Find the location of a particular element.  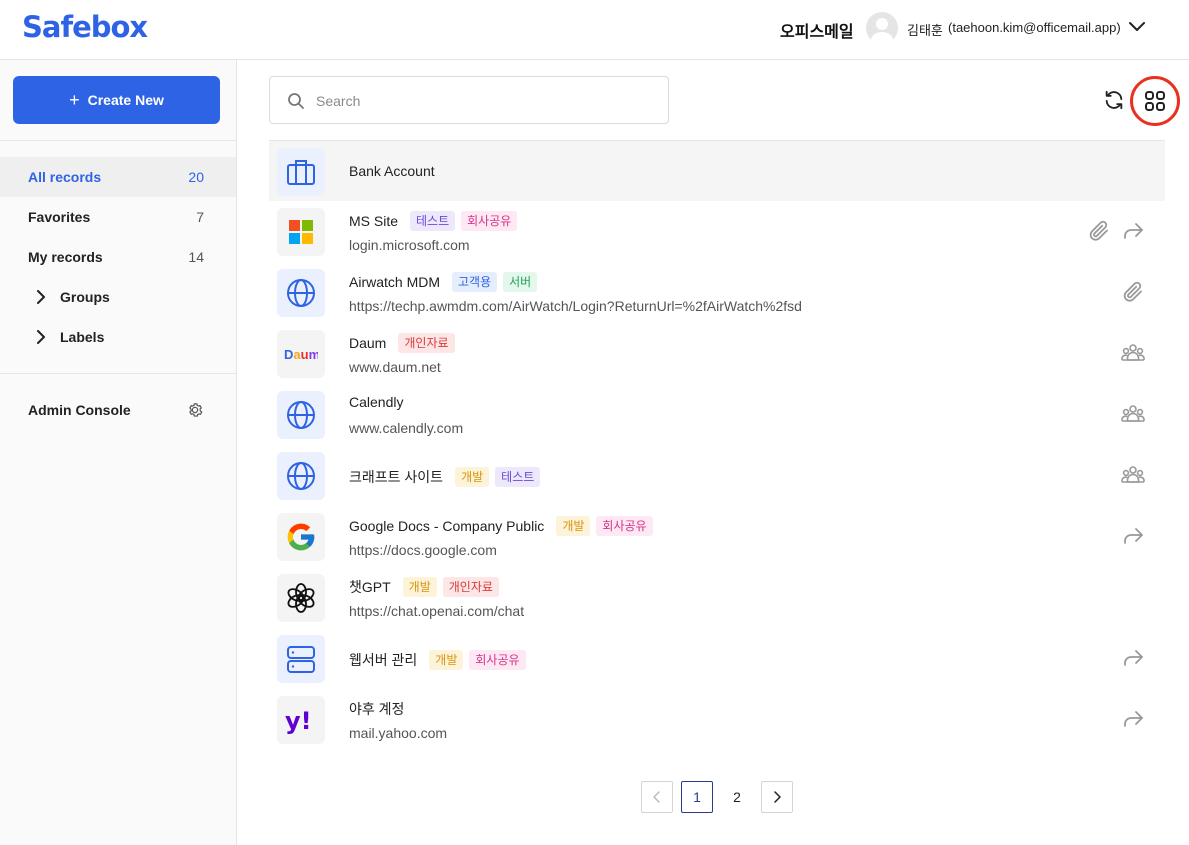

record-row: MS Site 테스트 회사공유 login.microsoft.com is located at coordinates (717, 231).